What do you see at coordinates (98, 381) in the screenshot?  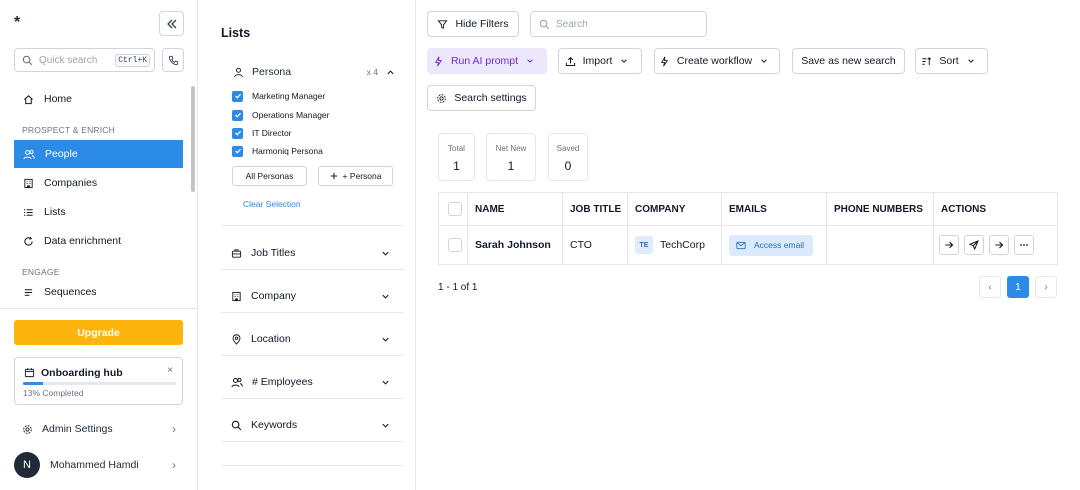 I see `onboarding-hub-card: Onboarding hub × 13% Completed` at bounding box center [98, 381].